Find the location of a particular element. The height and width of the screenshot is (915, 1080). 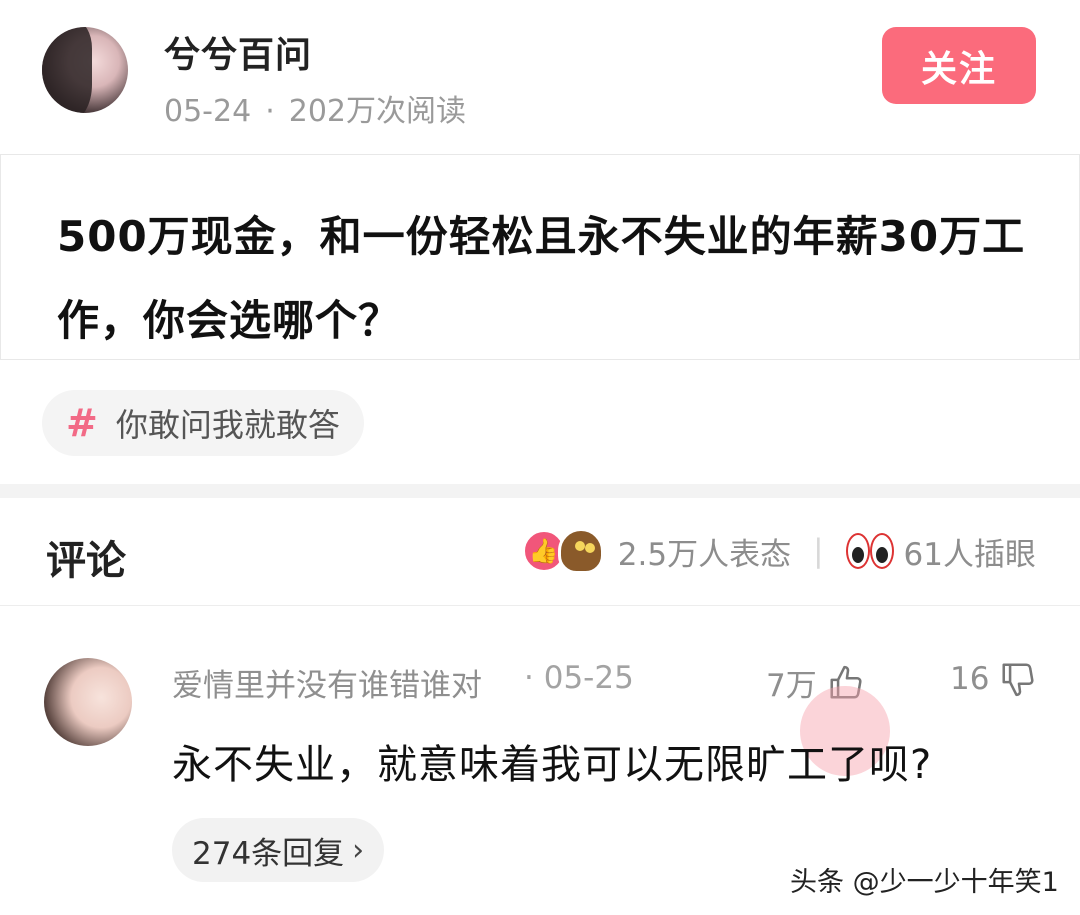

comments-header: 评论 👍 2.5万人表态 | 61人插眼 is located at coordinates (540, 552).